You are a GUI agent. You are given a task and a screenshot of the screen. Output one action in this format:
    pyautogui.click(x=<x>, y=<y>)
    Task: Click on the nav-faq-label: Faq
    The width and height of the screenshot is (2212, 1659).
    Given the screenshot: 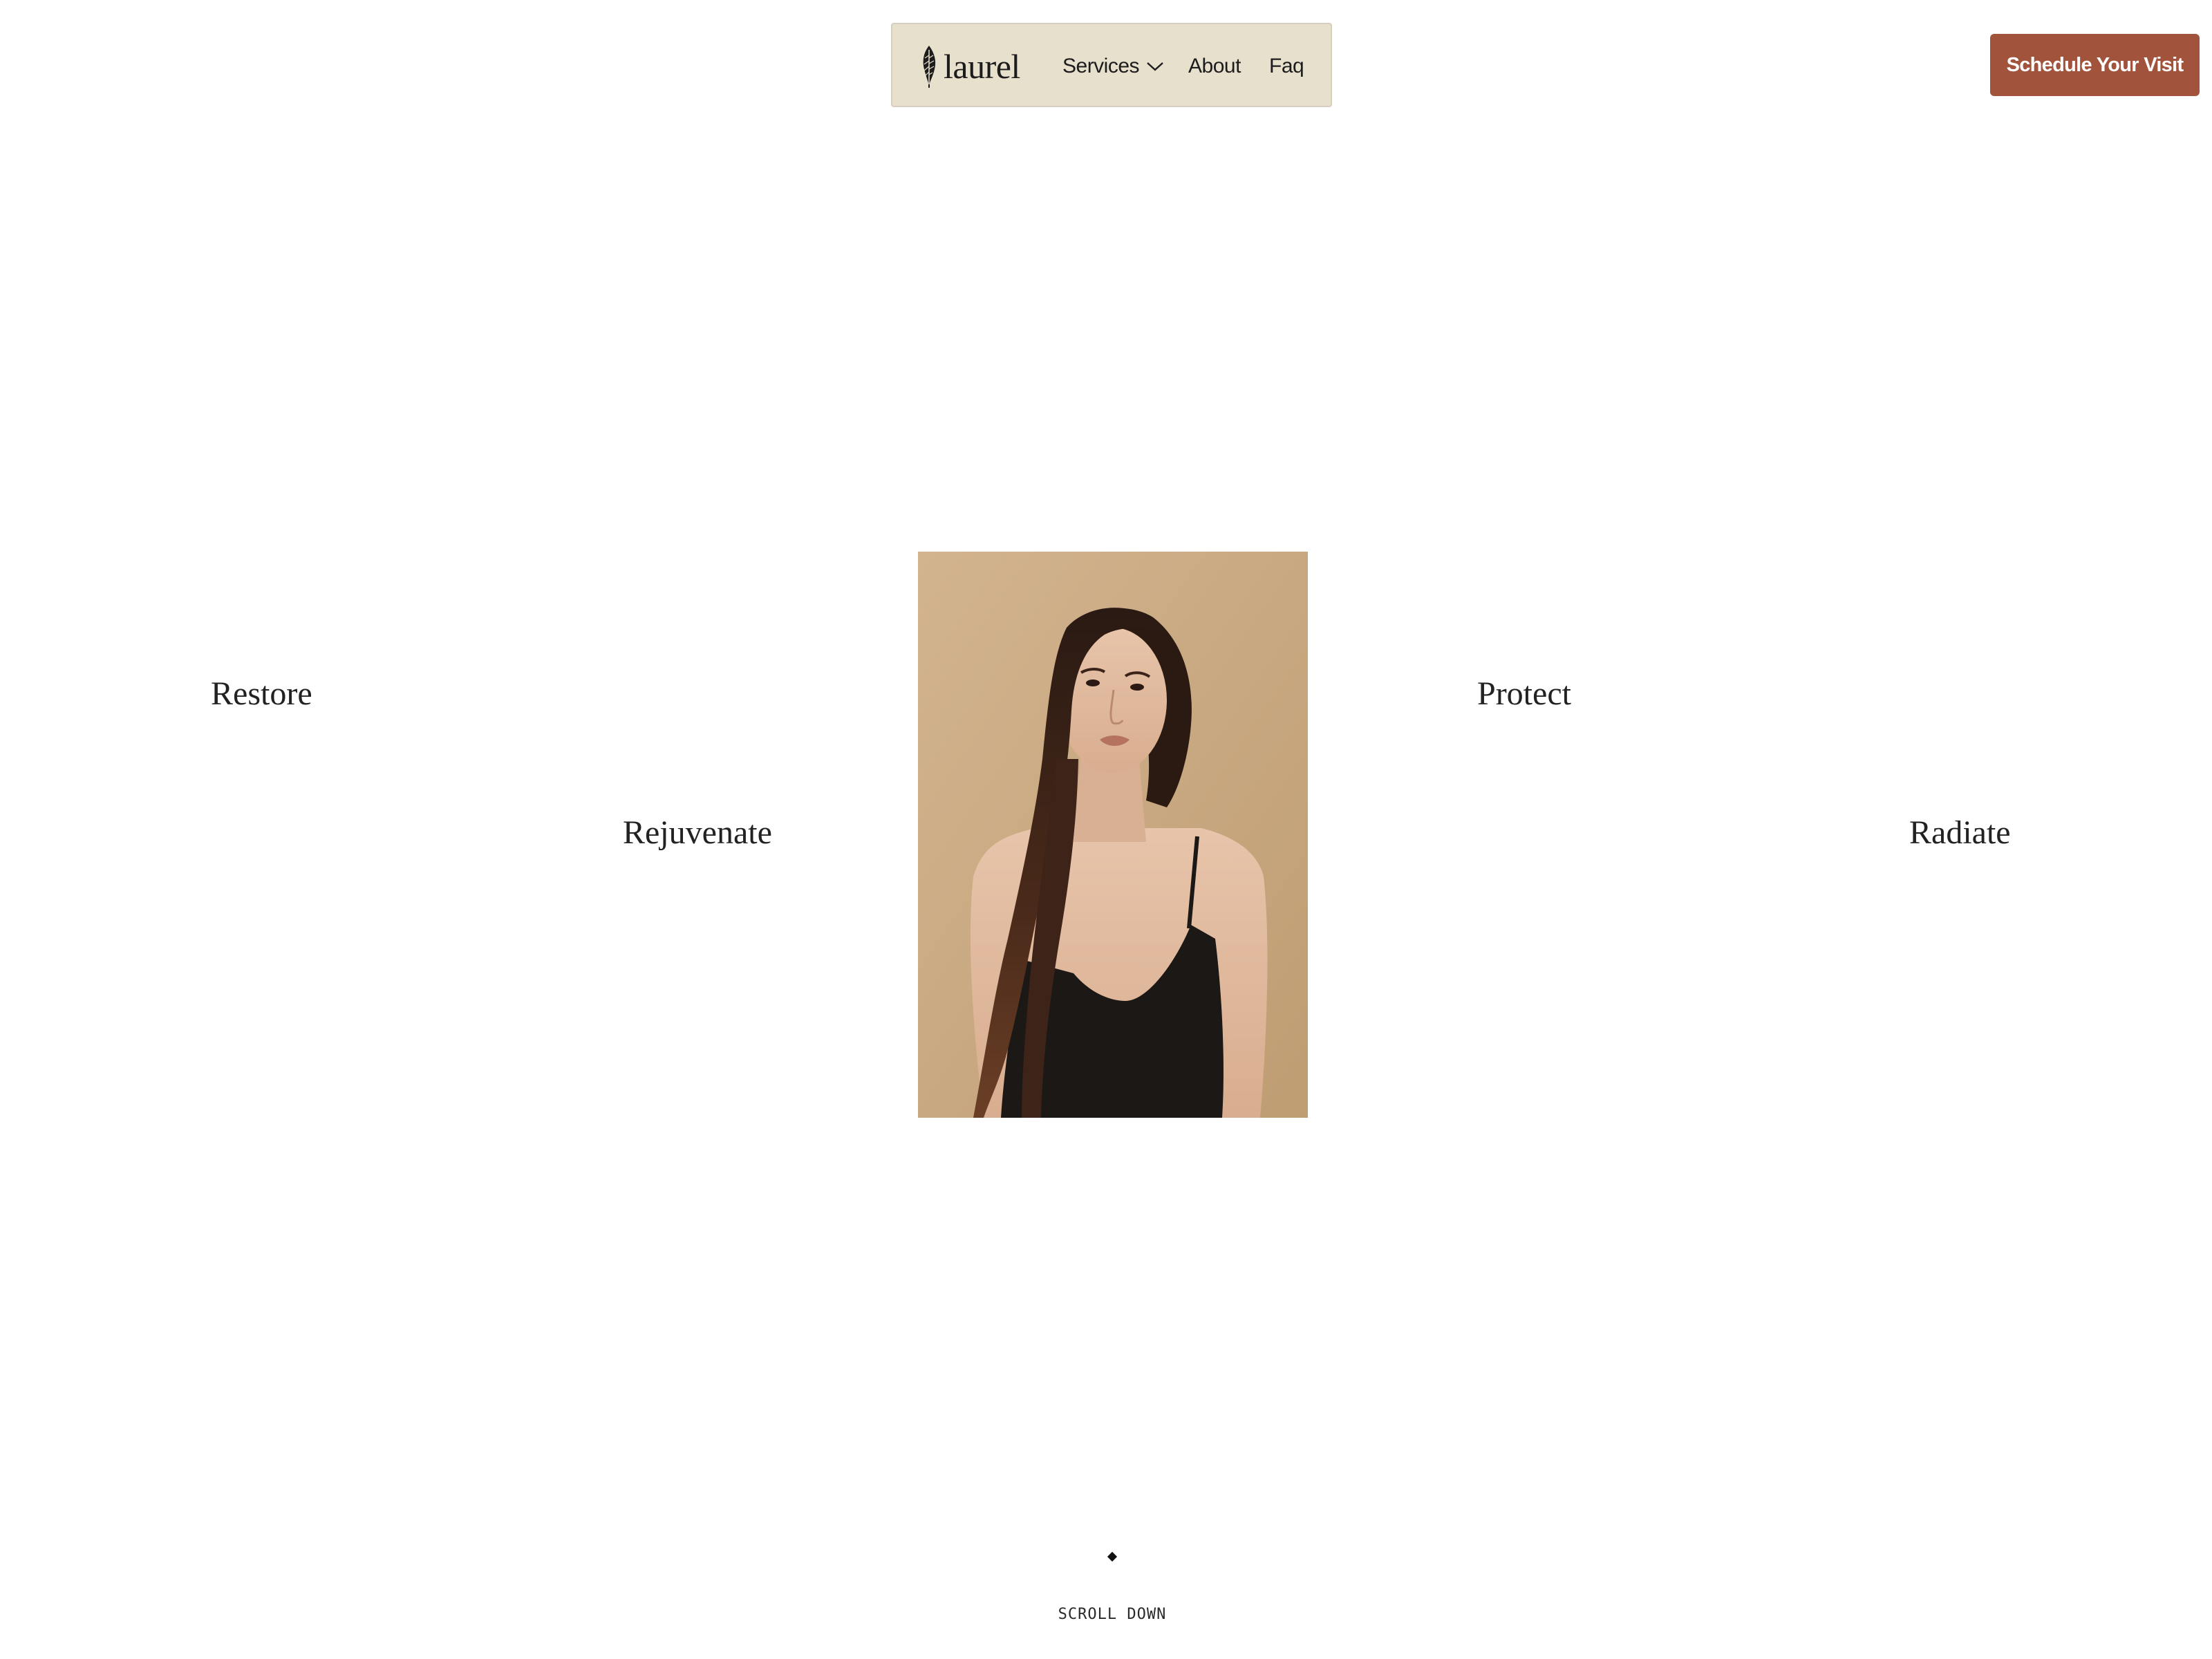 What is the action you would take?
    pyautogui.click(x=1286, y=66)
    